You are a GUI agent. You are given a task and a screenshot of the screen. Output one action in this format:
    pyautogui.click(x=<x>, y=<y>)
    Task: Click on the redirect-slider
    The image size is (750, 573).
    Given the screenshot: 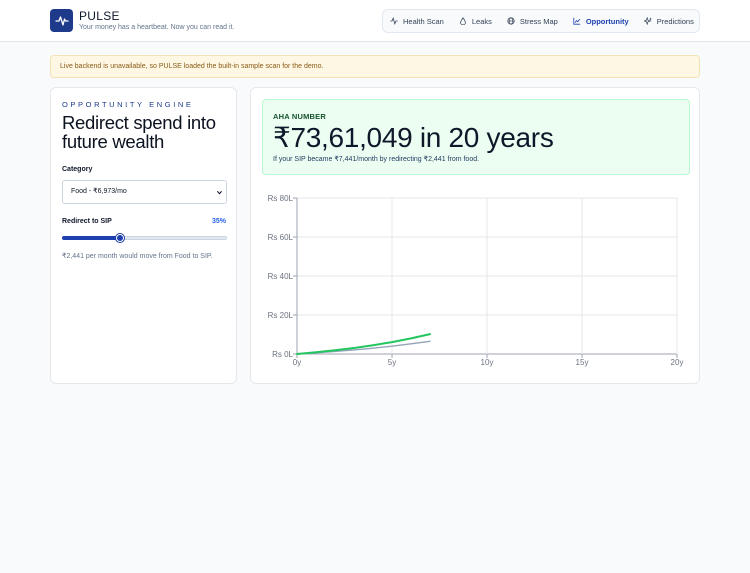 What is the action you would take?
    pyautogui.click(x=144, y=238)
    